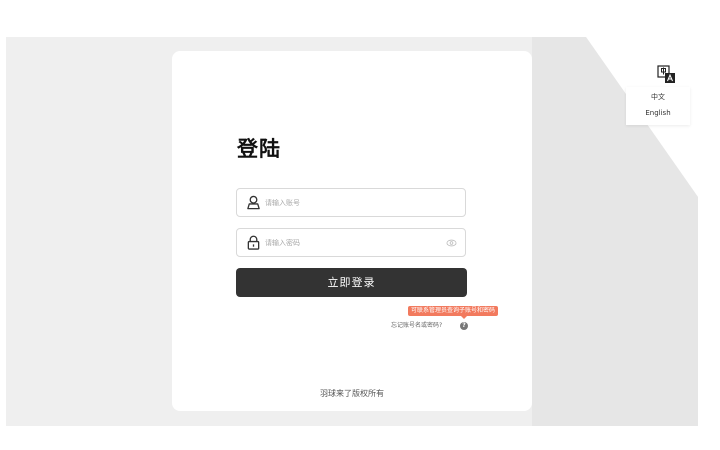 This screenshot has height=450, width=720. I want to click on copyright-text: 羽球来了版权所有, so click(352, 393).